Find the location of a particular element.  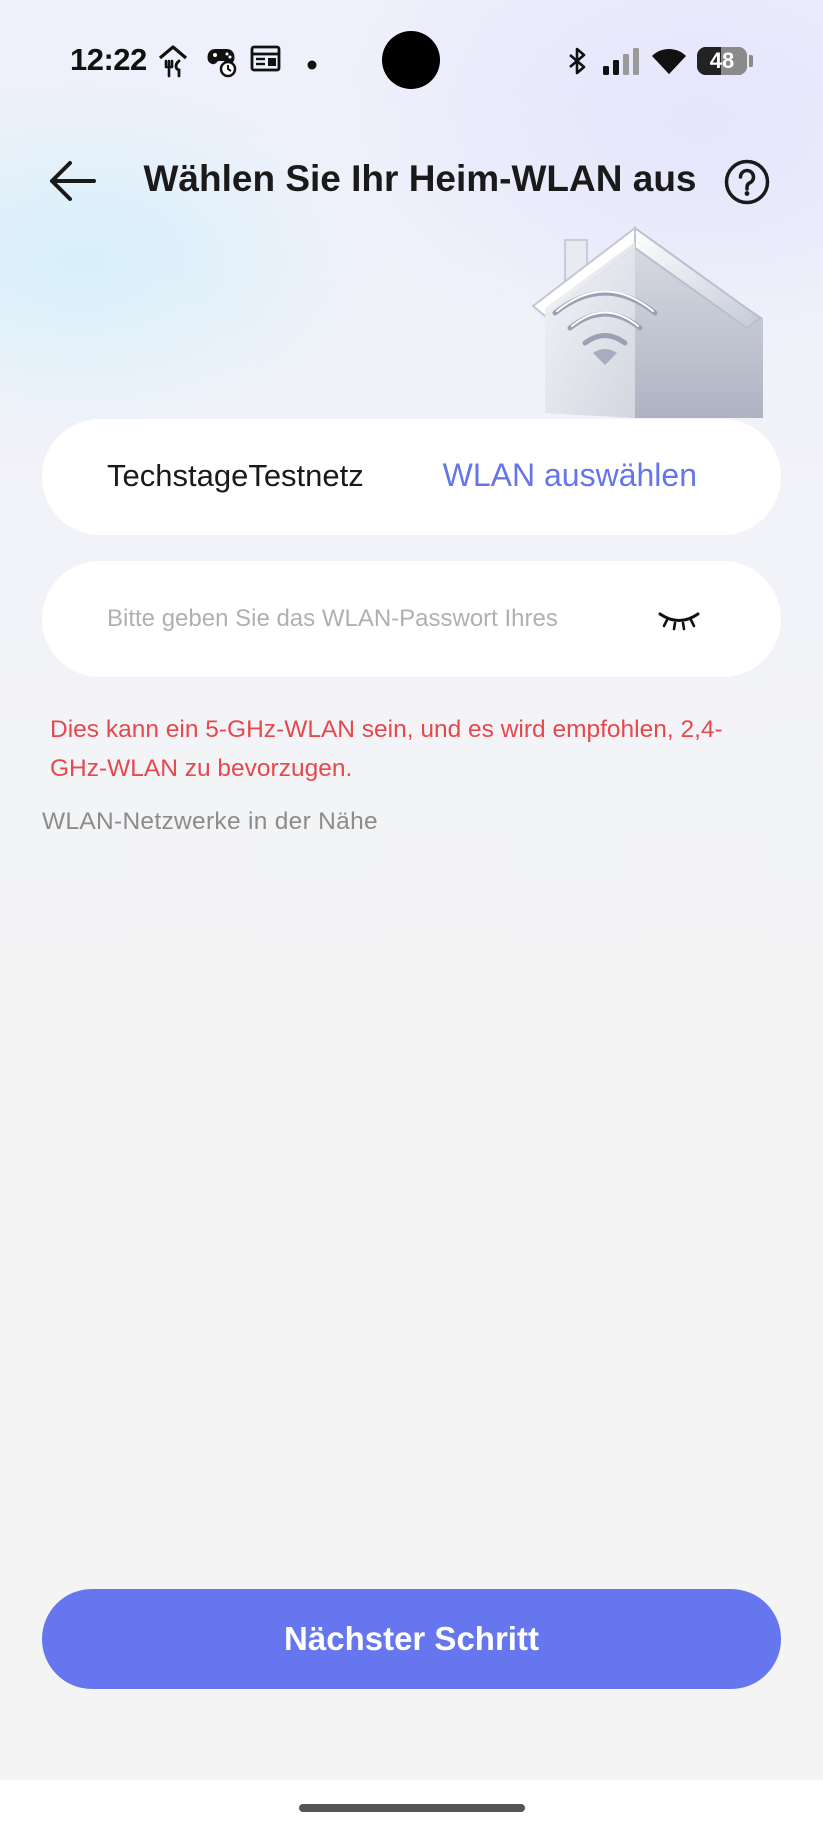

eye-closed-icon is located at coordinates (679, 621).